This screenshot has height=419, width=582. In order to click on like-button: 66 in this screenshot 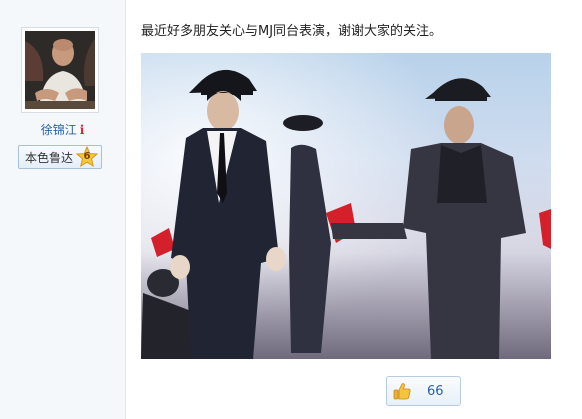, I will do `click(423, 391)`.